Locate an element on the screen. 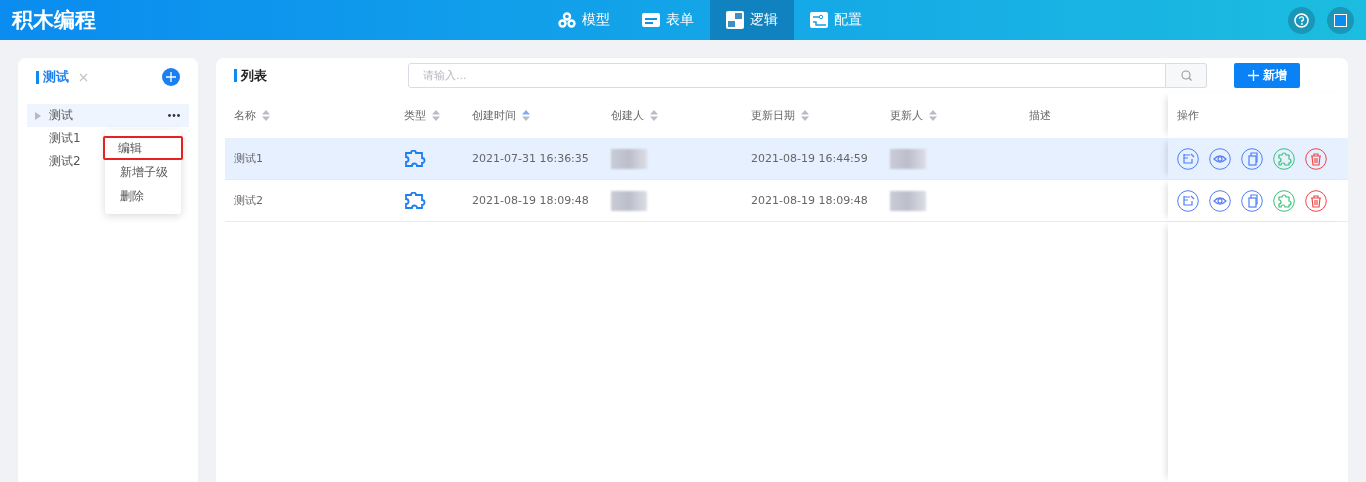 This screenshot has width=1366, height=482. column-label: 类型 is located at coordinates (415, 115).